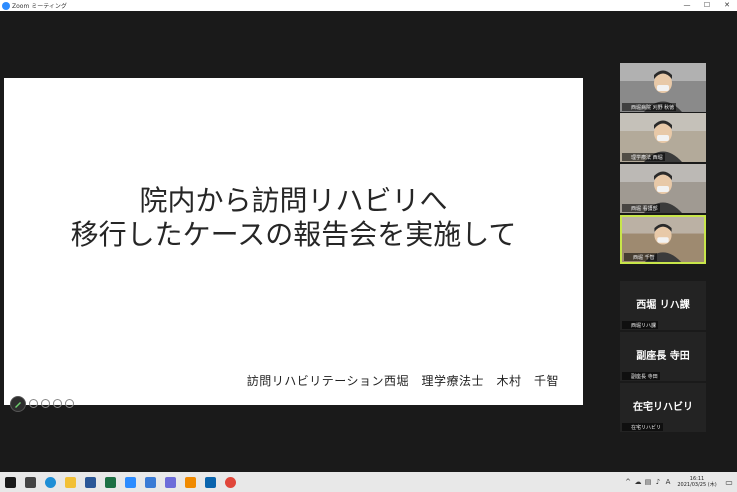  Describe the element at coordinates (190, 482) in the screenshot. I see `vlc-icon` at that location.